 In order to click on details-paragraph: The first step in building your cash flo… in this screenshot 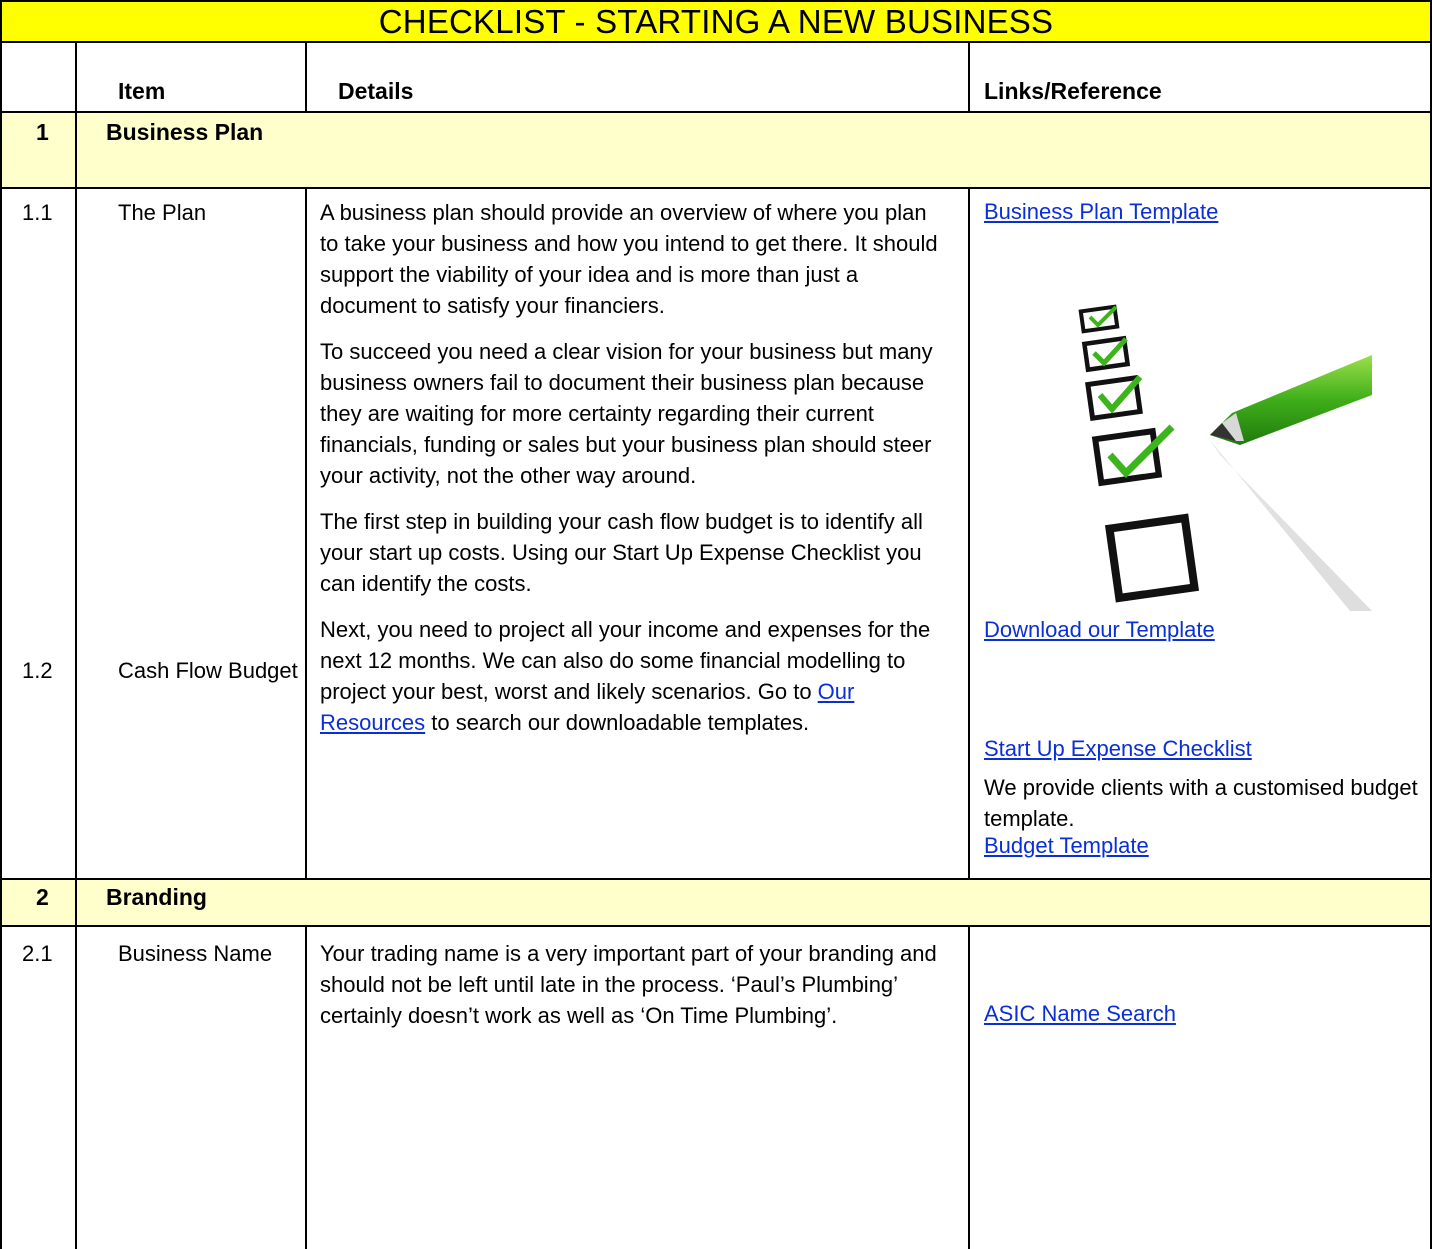, I will do `click(621, 552)`.